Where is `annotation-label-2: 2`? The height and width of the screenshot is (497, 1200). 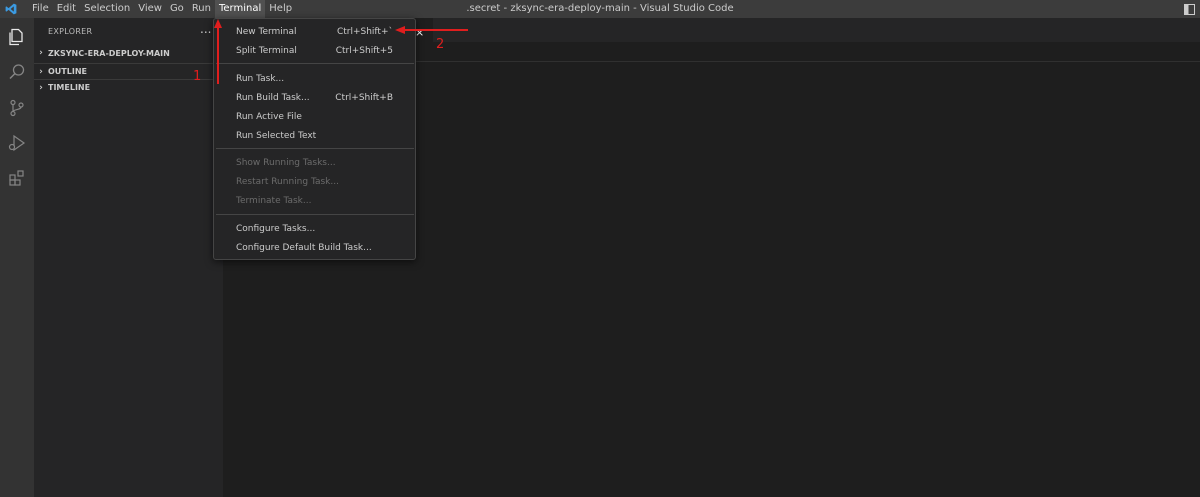 annotation-label-2: 2 is located at coordinates (440, 44).